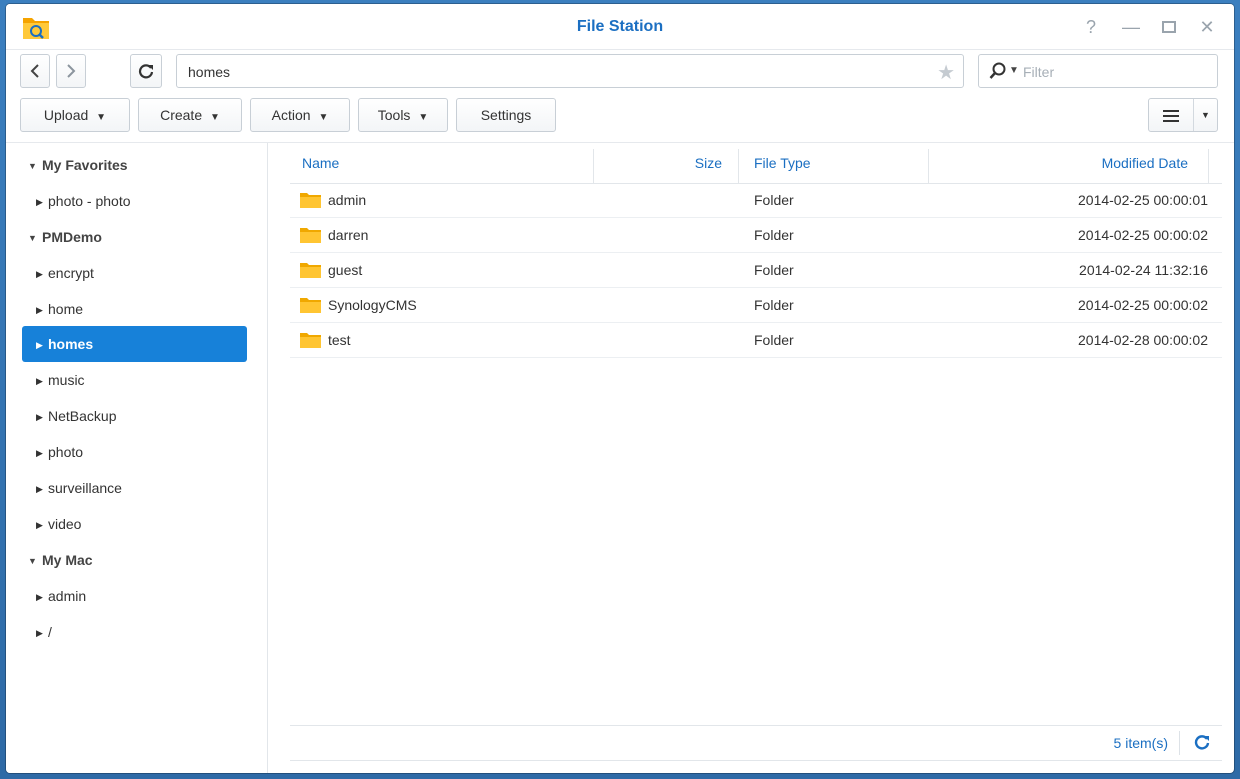 The width and height of the screenshot is (1240, 779). I want to click on sidebar-item-surveillance: ▶ surveillance, so click(134, 488).